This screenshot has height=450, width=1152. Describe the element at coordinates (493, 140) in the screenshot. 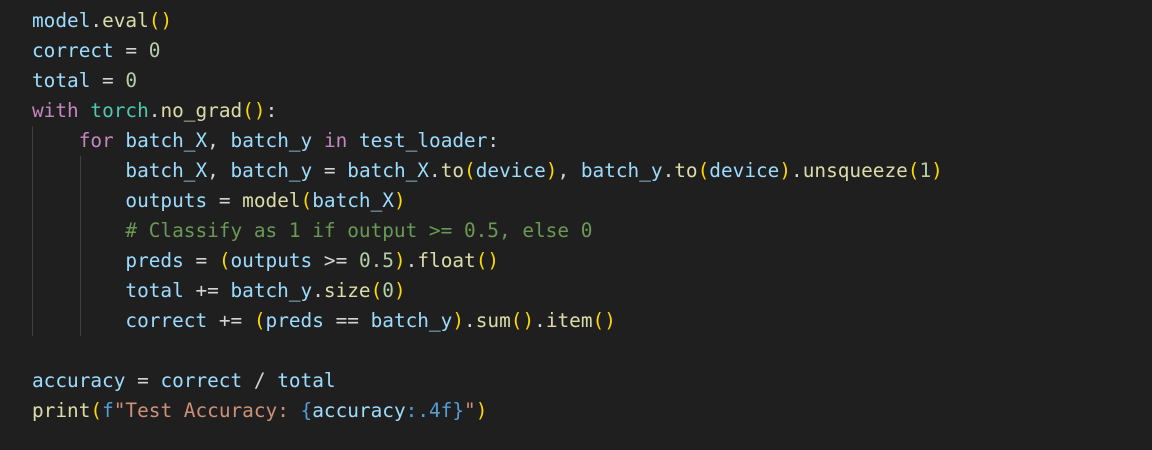

I see `code-token: :` at that location.